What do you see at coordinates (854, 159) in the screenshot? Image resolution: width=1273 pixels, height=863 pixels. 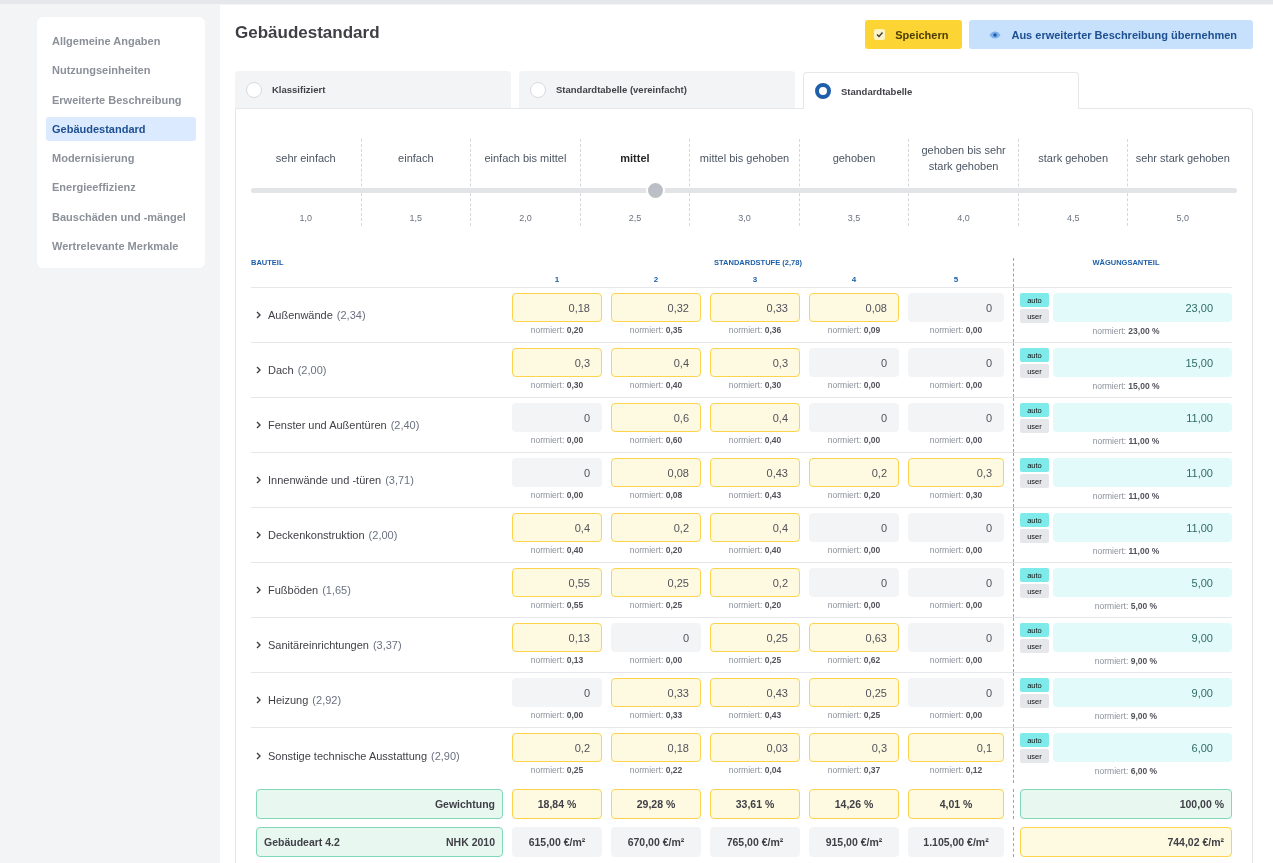 I see `scale-label: gehoben` at bounding box center [854, 159].